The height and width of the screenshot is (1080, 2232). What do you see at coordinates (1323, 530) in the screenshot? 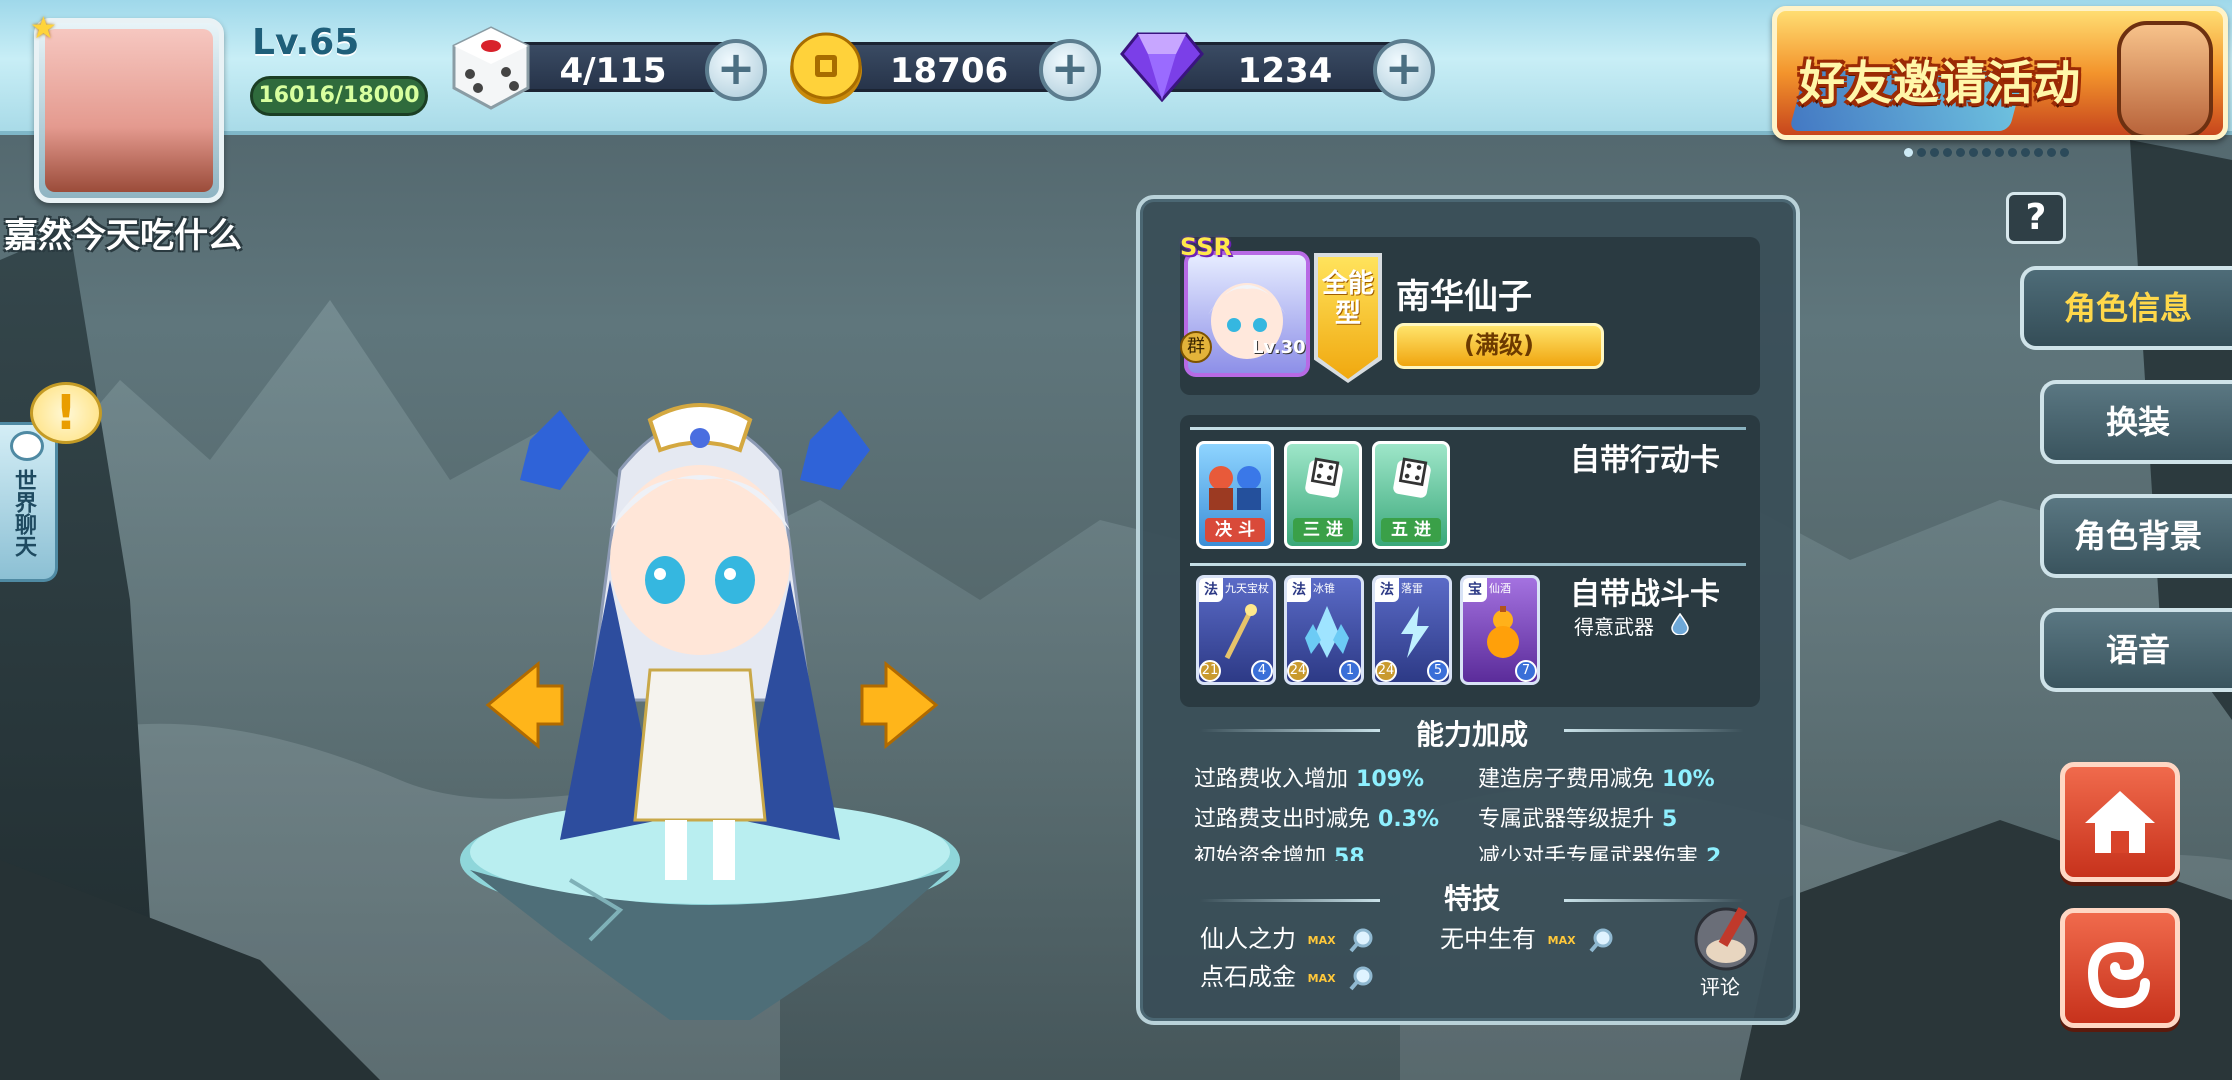
I see `action-card-label: 三 进` at bounding box center [1323, 530].